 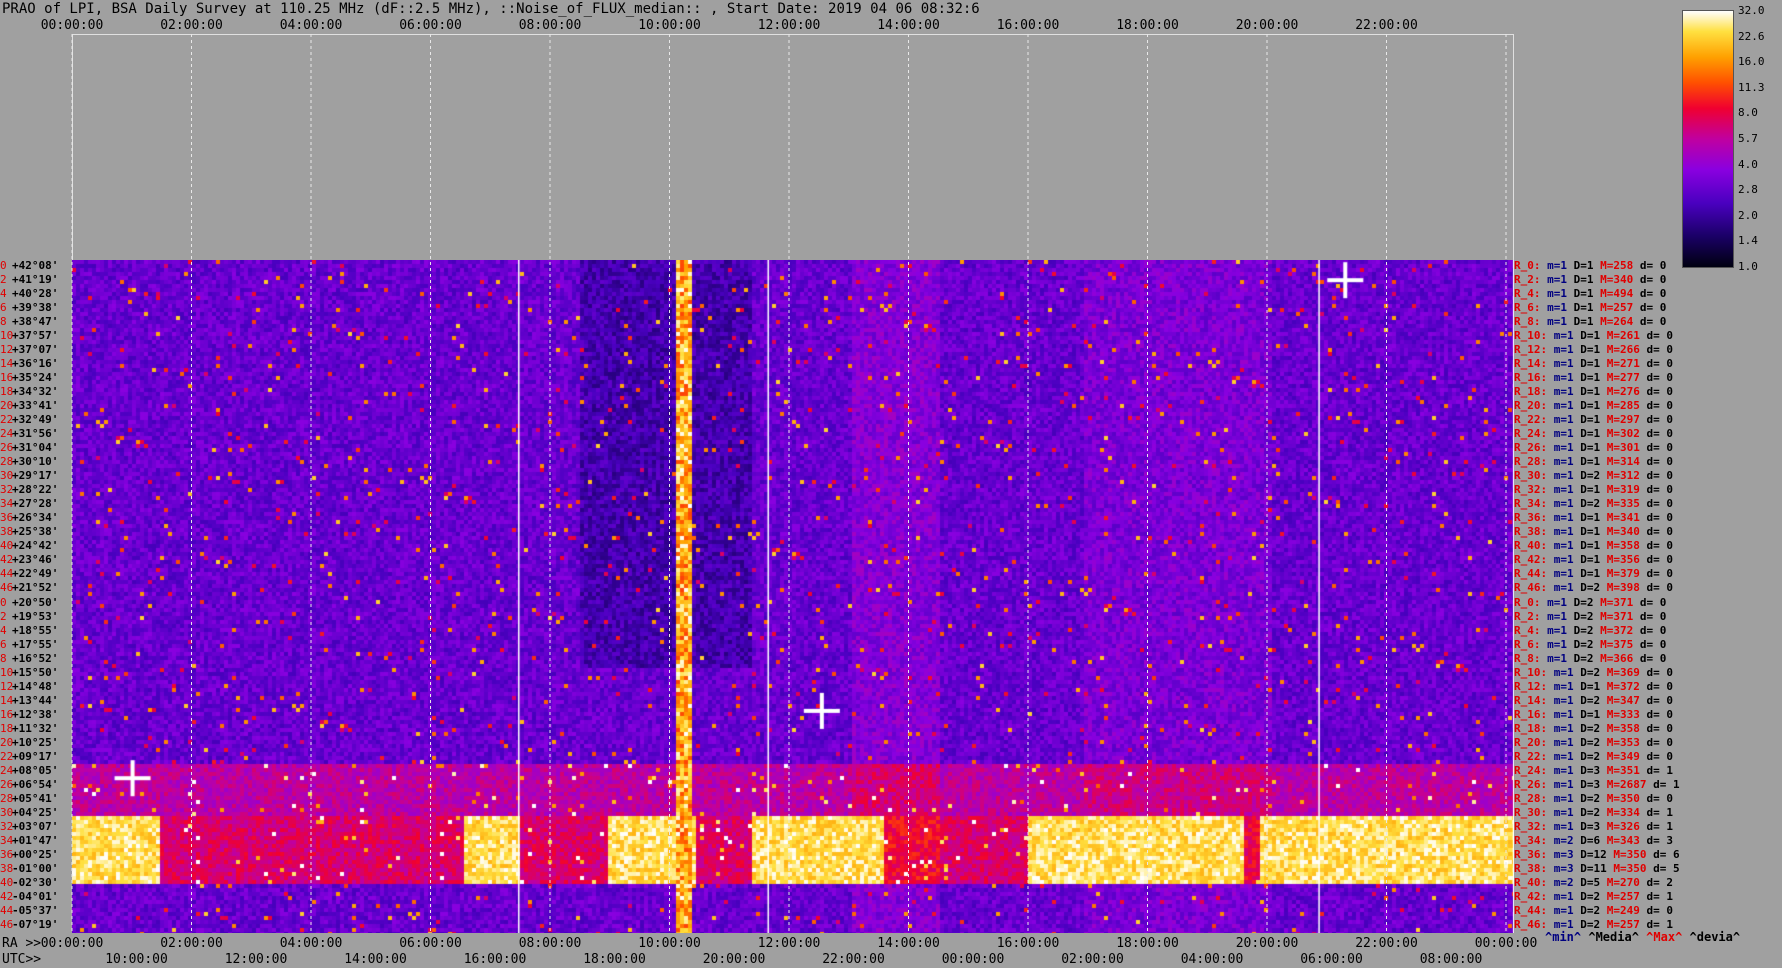 I want to click on dec-index: 10, so click(x=7, y=672).